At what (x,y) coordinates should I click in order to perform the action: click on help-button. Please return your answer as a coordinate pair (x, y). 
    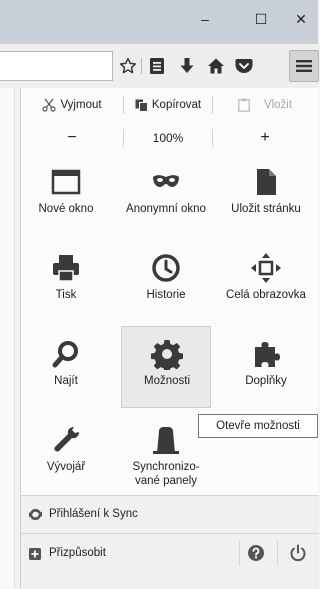
    Looking at the image, I should click on (257, 554).